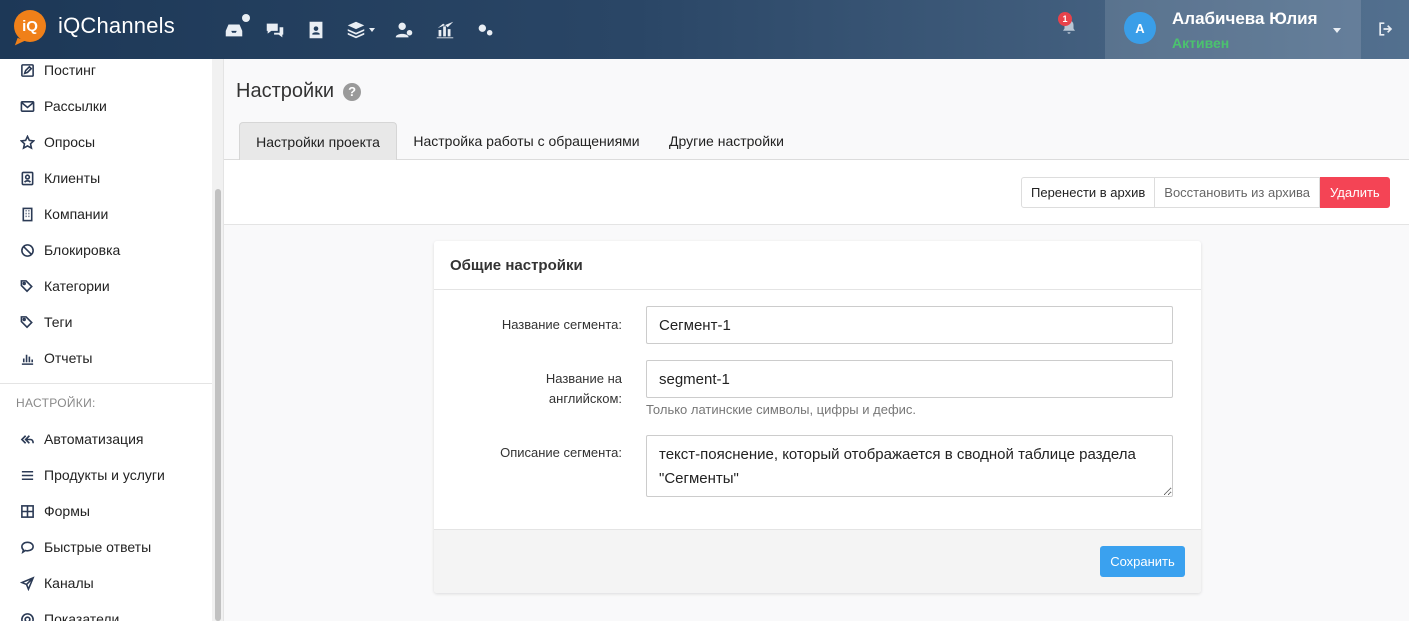  What do you see at coordinates (1387, 30) in the screenshot?
I see `logout-icon` at bounding box center [1387, 30].